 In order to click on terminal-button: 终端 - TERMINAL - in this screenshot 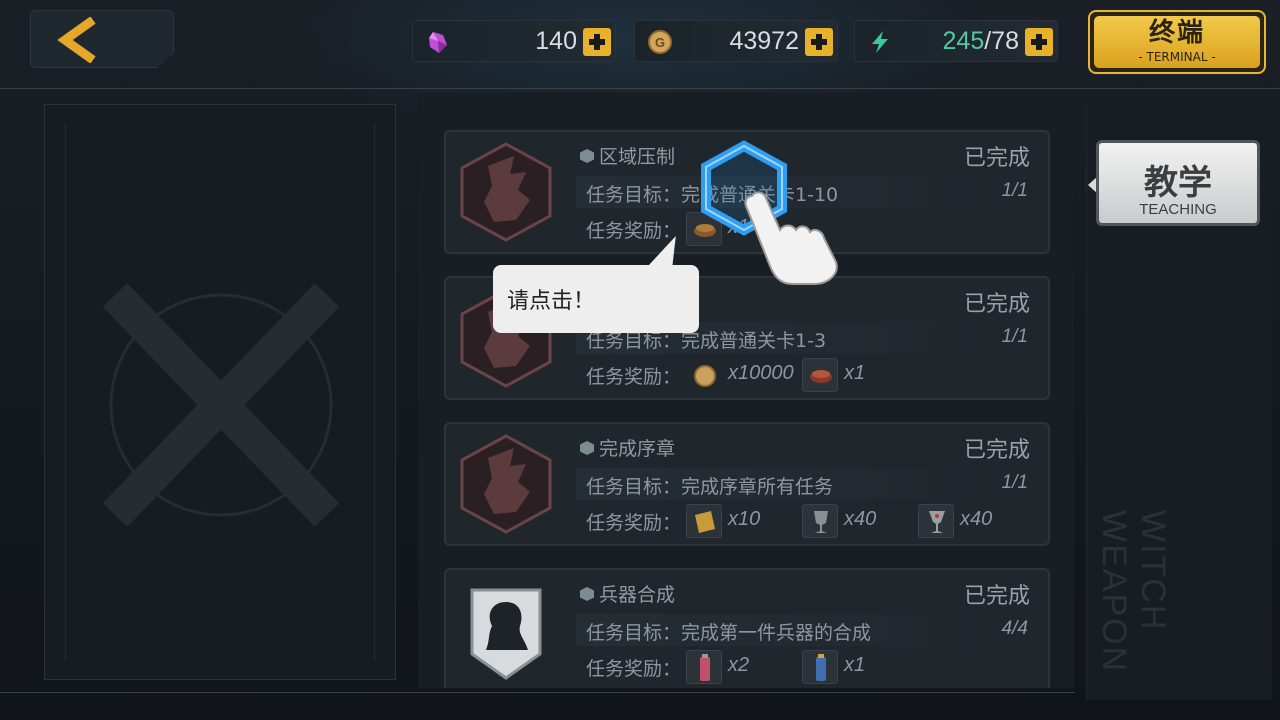, I will do `click(1177, 42)`.